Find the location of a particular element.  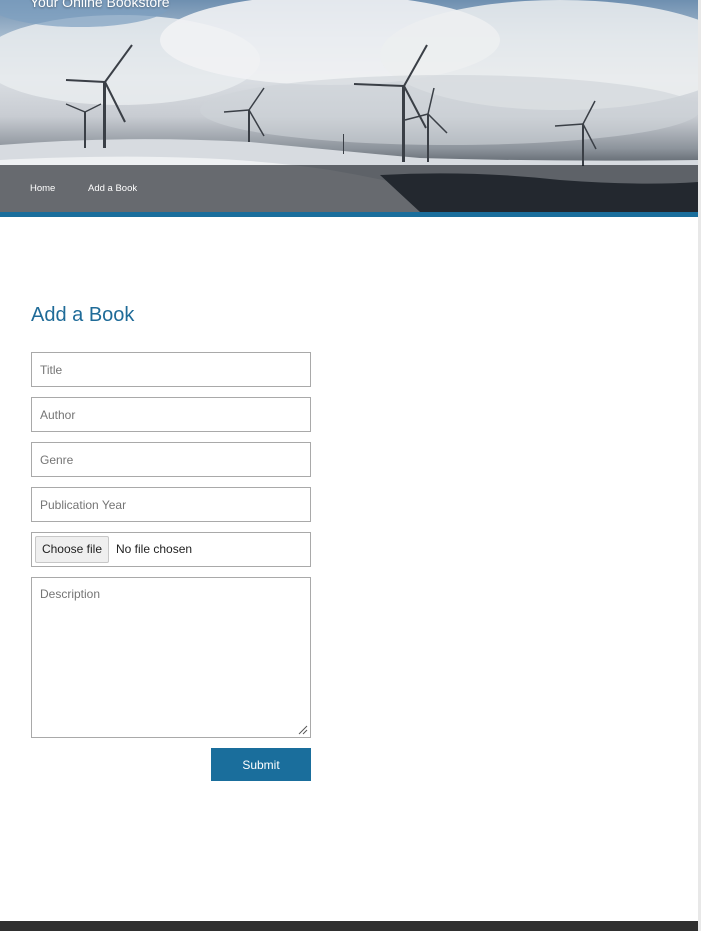

main-navbar: Home Add a Book is located at coordinates (349, 188).